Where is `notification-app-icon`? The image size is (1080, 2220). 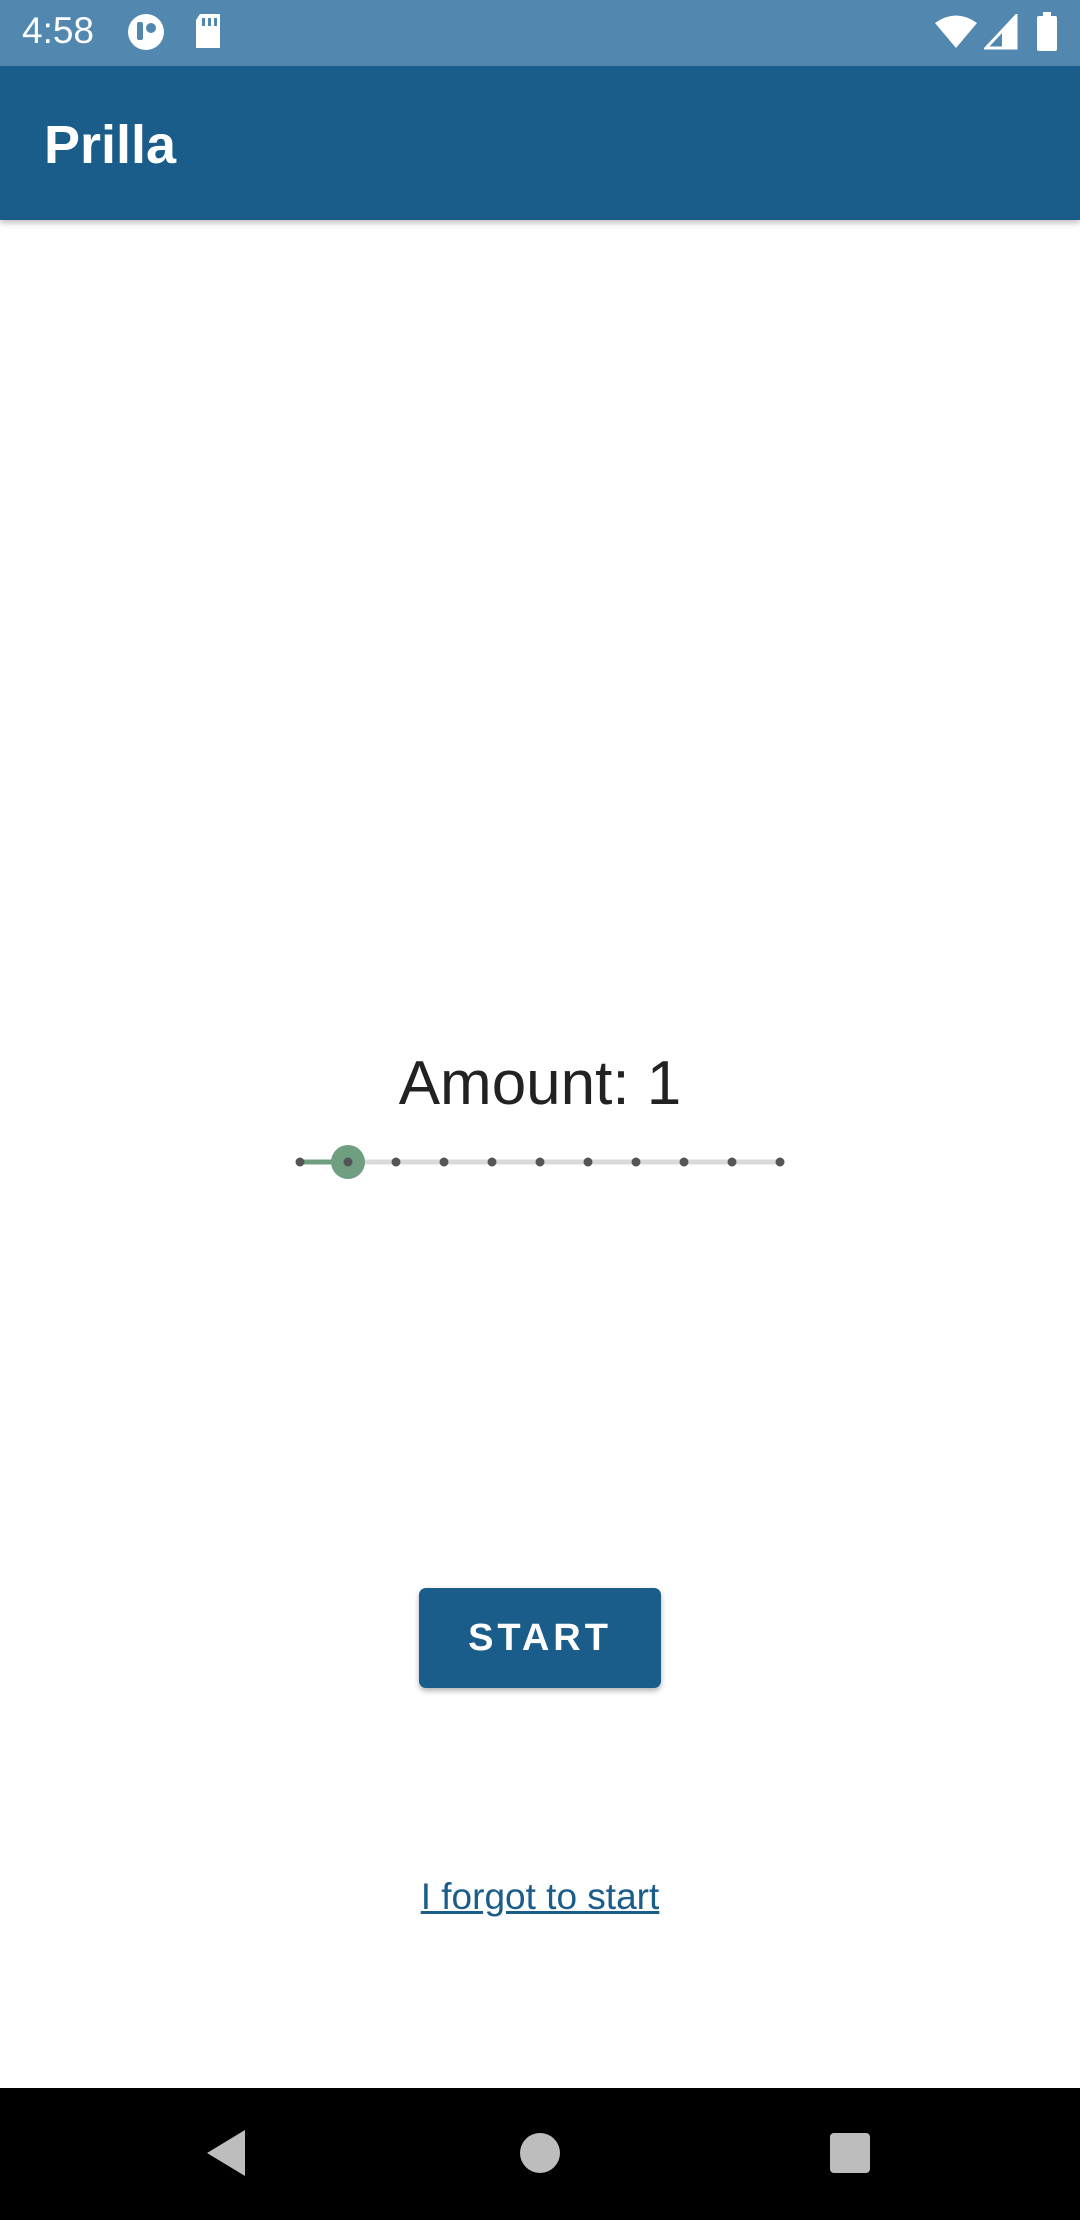 notification-app-icon is located at coordinates (146, 32).